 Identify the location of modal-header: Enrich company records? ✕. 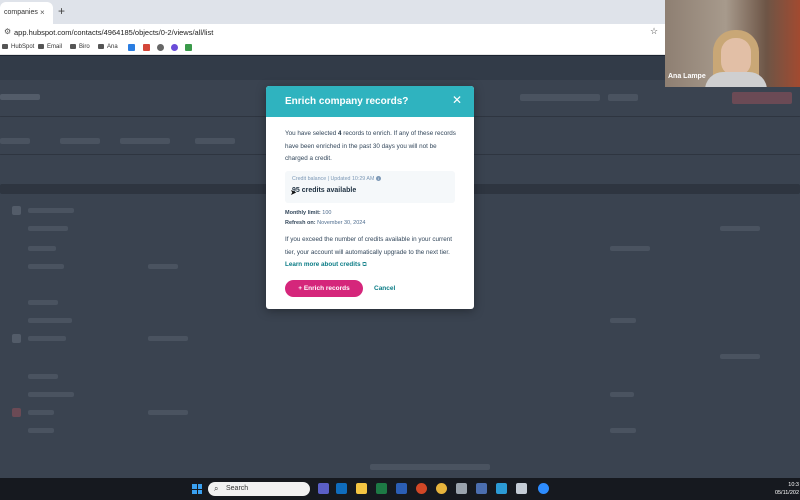
(370, 101).